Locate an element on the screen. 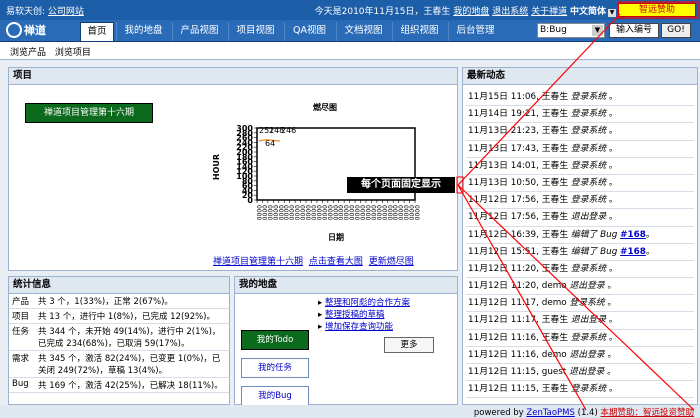 The width and height of the screenshot is (700, 418). chart-project-link: 禅道项目管理第十六期 is located at coordinates (258, 262).